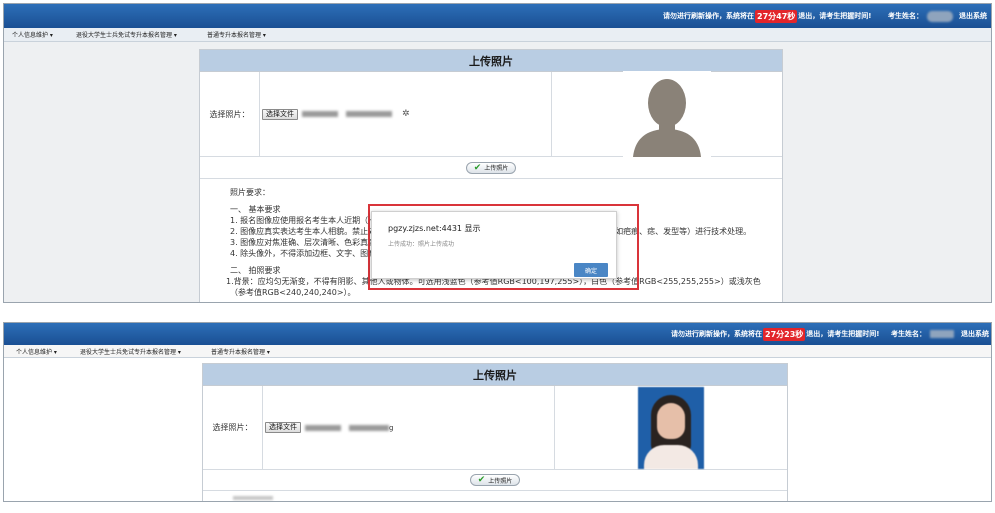 The width and height of the screenshot is (995, 513). Describe the element at coordinates (391, 427) in the screenshot. I see `filename-suffix: g` at that location.